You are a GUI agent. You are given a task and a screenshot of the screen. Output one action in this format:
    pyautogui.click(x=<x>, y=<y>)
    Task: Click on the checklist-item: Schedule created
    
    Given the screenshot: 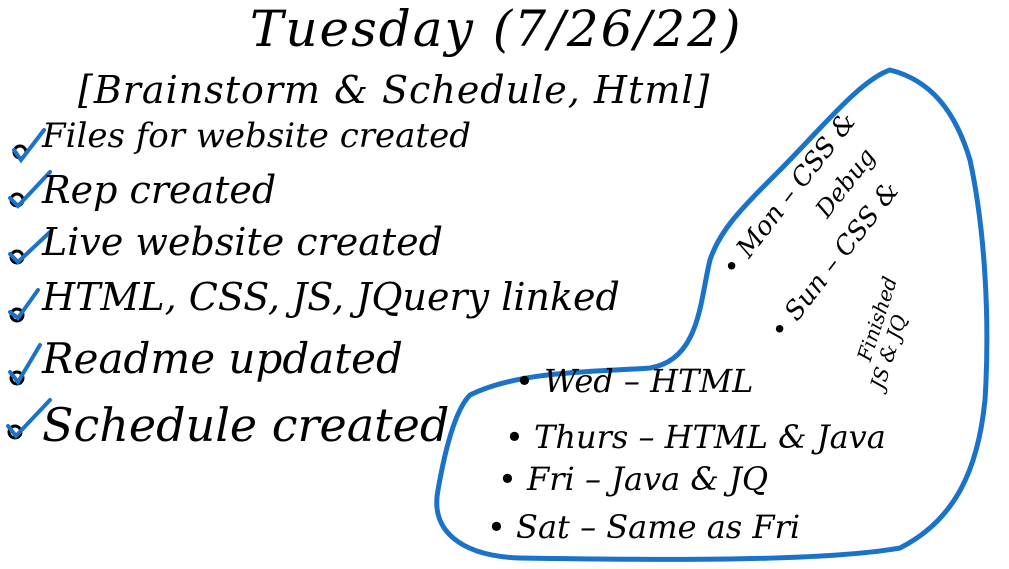 What is the action you would take?
    pyautogui.click(x=246, y=425)
    